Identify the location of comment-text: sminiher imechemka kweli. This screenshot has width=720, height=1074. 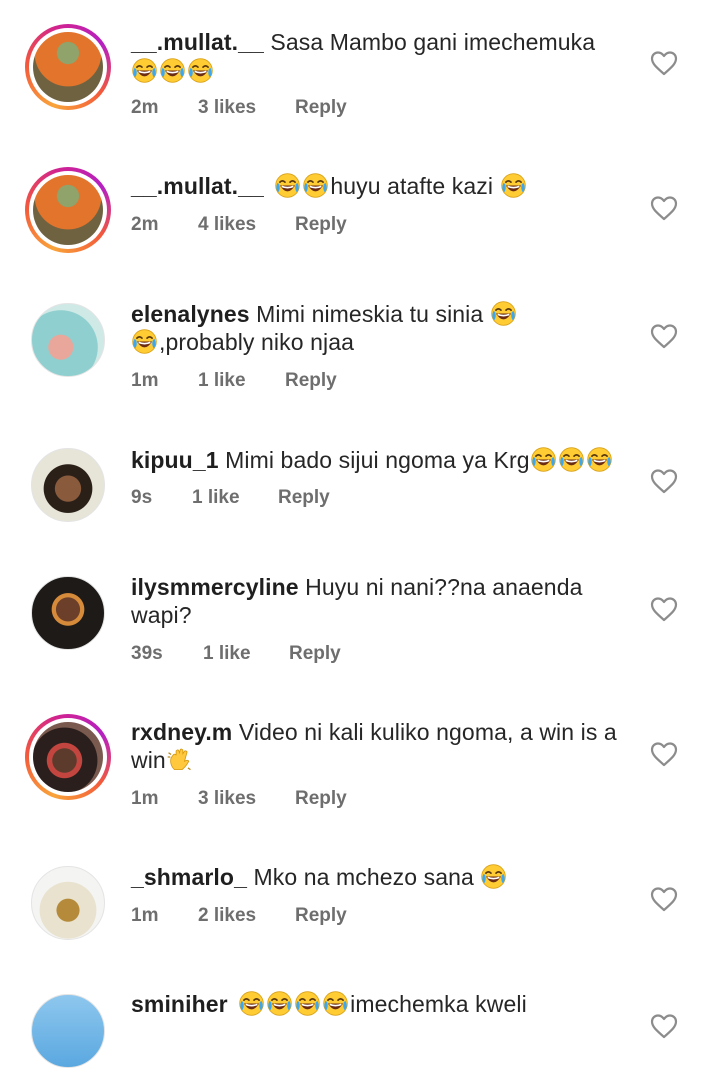
(329, 1003).